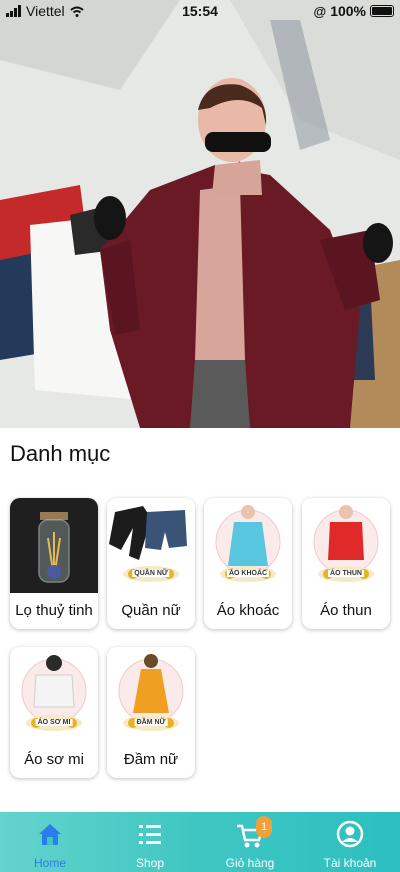 This screenshot has width=400, height=872. I want to click on category-label: Áo sơ mi, so click(54, 759).